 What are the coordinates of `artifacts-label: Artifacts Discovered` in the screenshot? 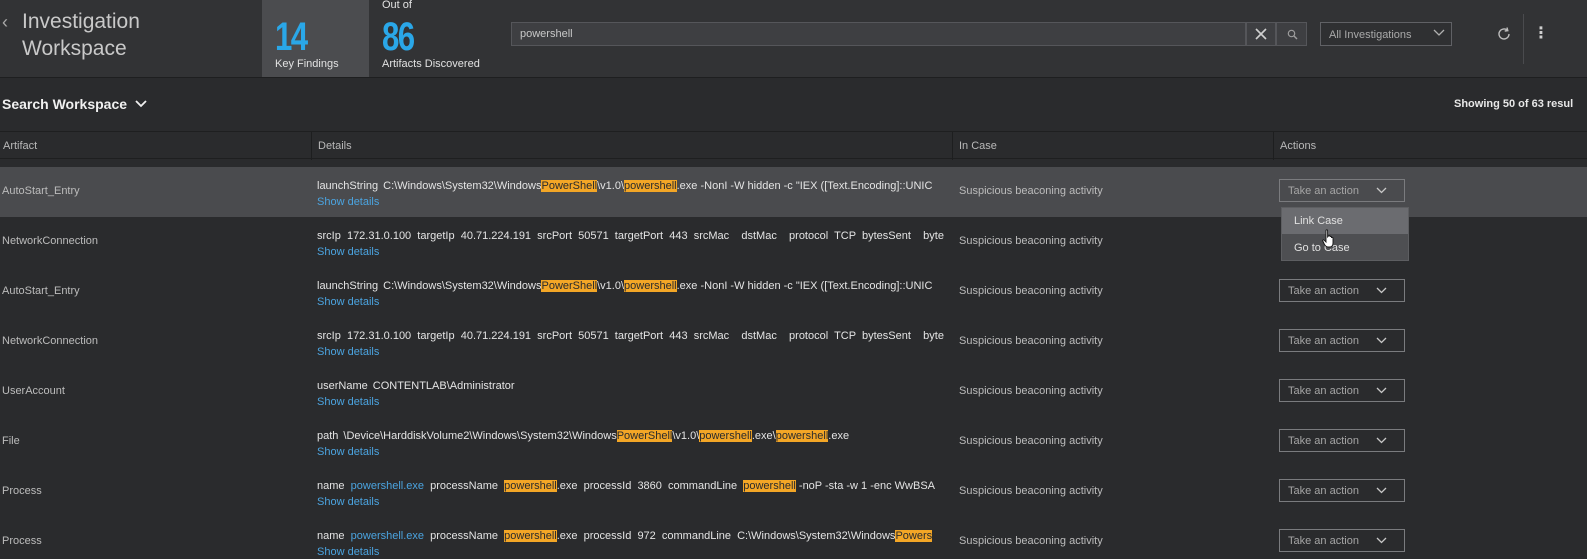 It's located at (431, 64).